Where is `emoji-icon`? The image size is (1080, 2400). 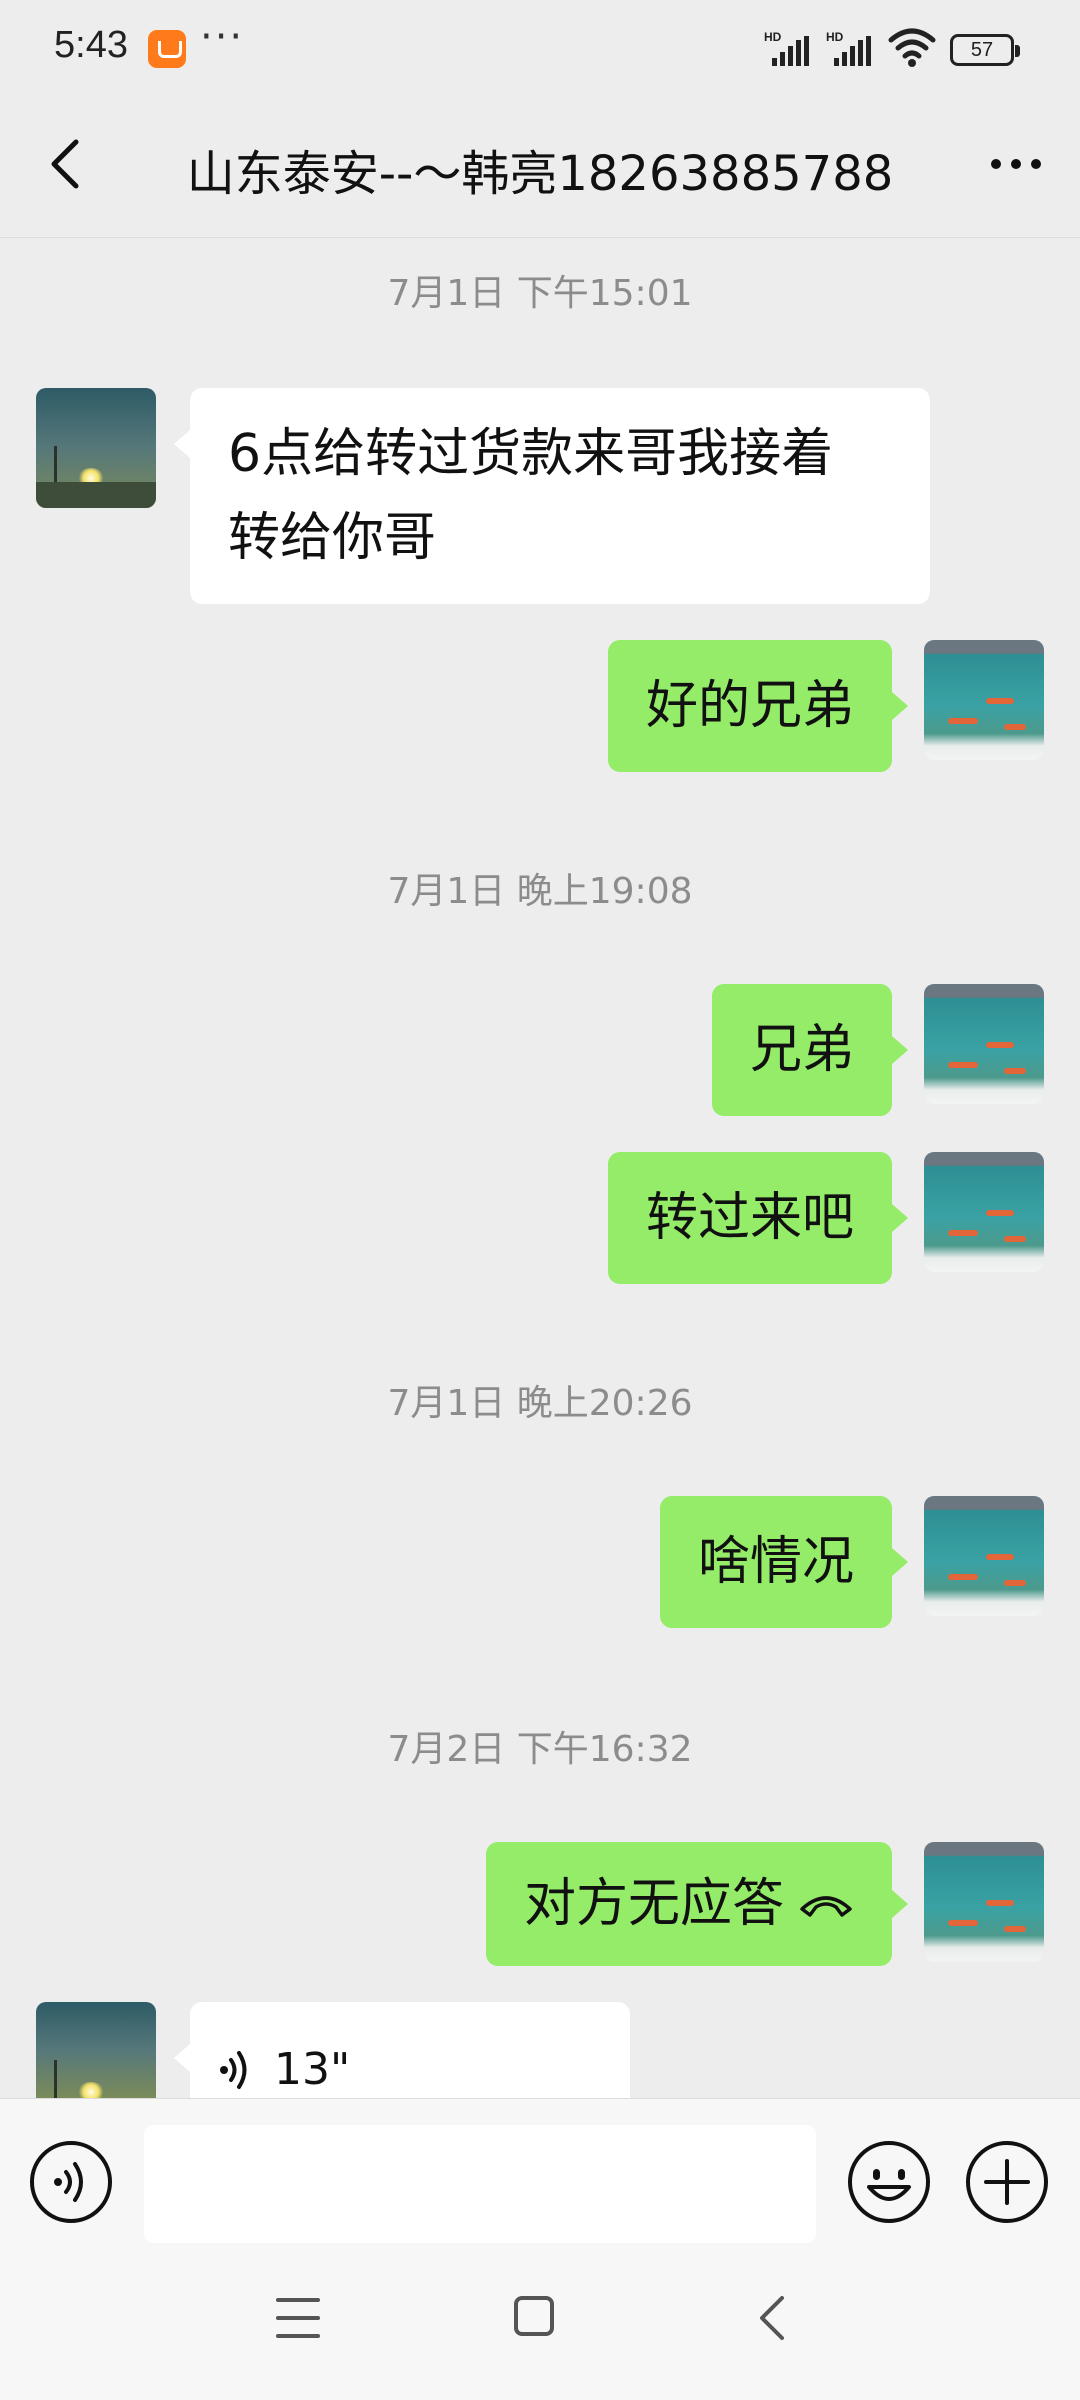
emoji-icon is located at coordinates (889, 2185).